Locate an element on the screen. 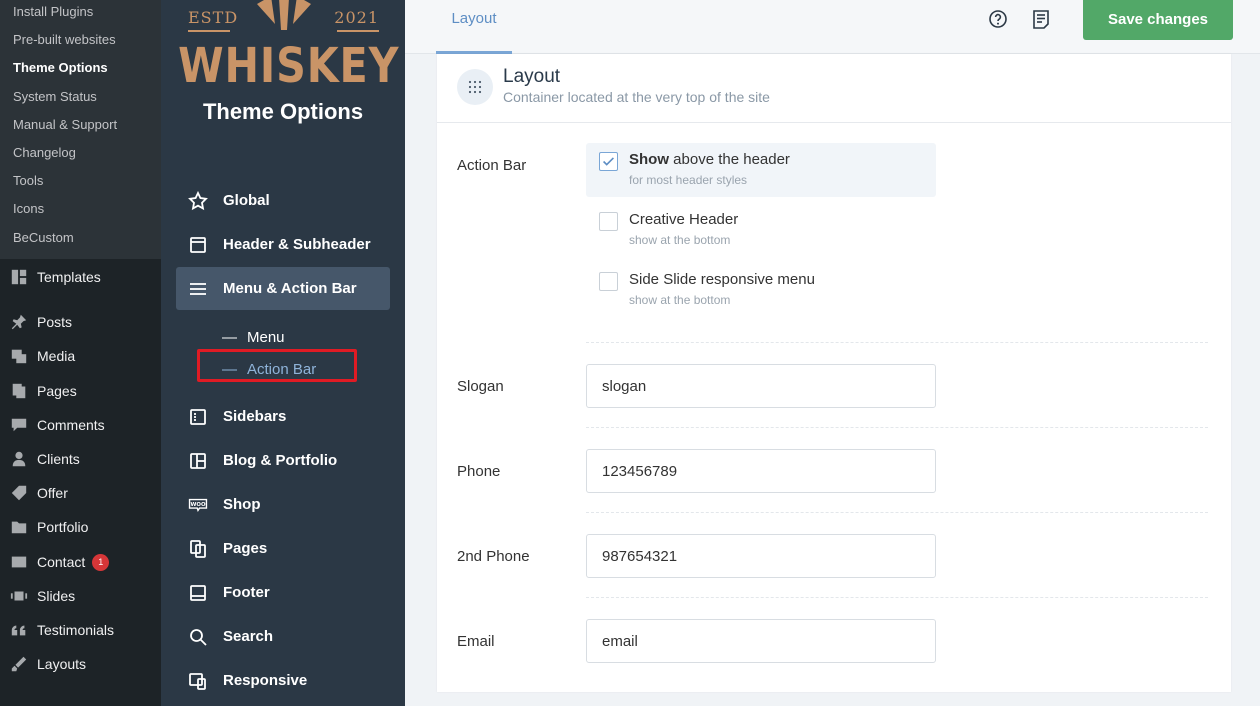  wp-submenu-install-plugins: Install Plugins is located at coordinates (80, 14).